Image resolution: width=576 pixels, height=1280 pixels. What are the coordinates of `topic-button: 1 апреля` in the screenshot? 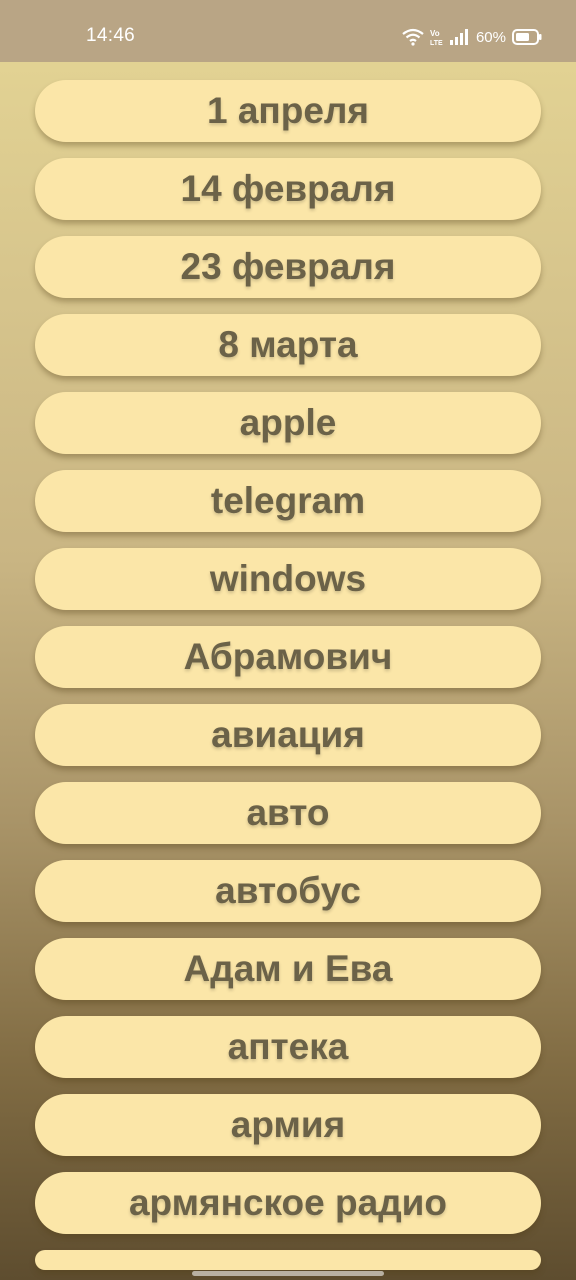 It's located at (288, 111).